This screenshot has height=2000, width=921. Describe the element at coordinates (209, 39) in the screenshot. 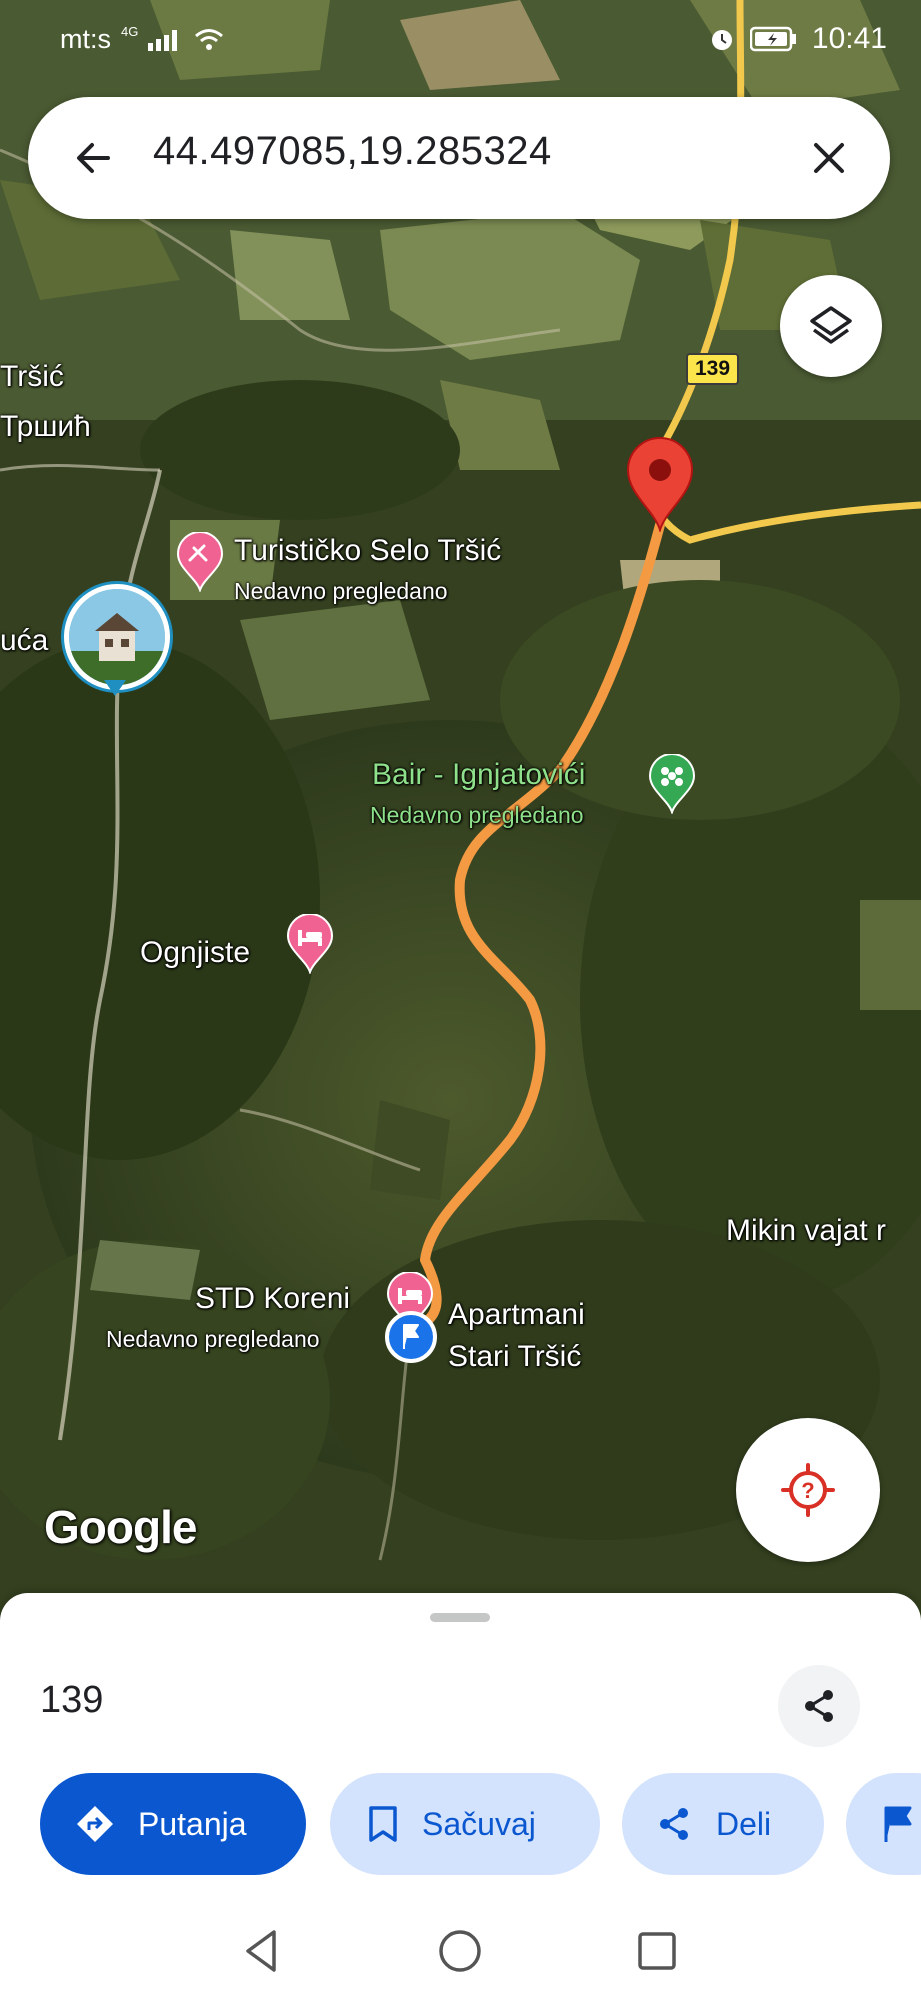

I see `wifi-icon` at that location.